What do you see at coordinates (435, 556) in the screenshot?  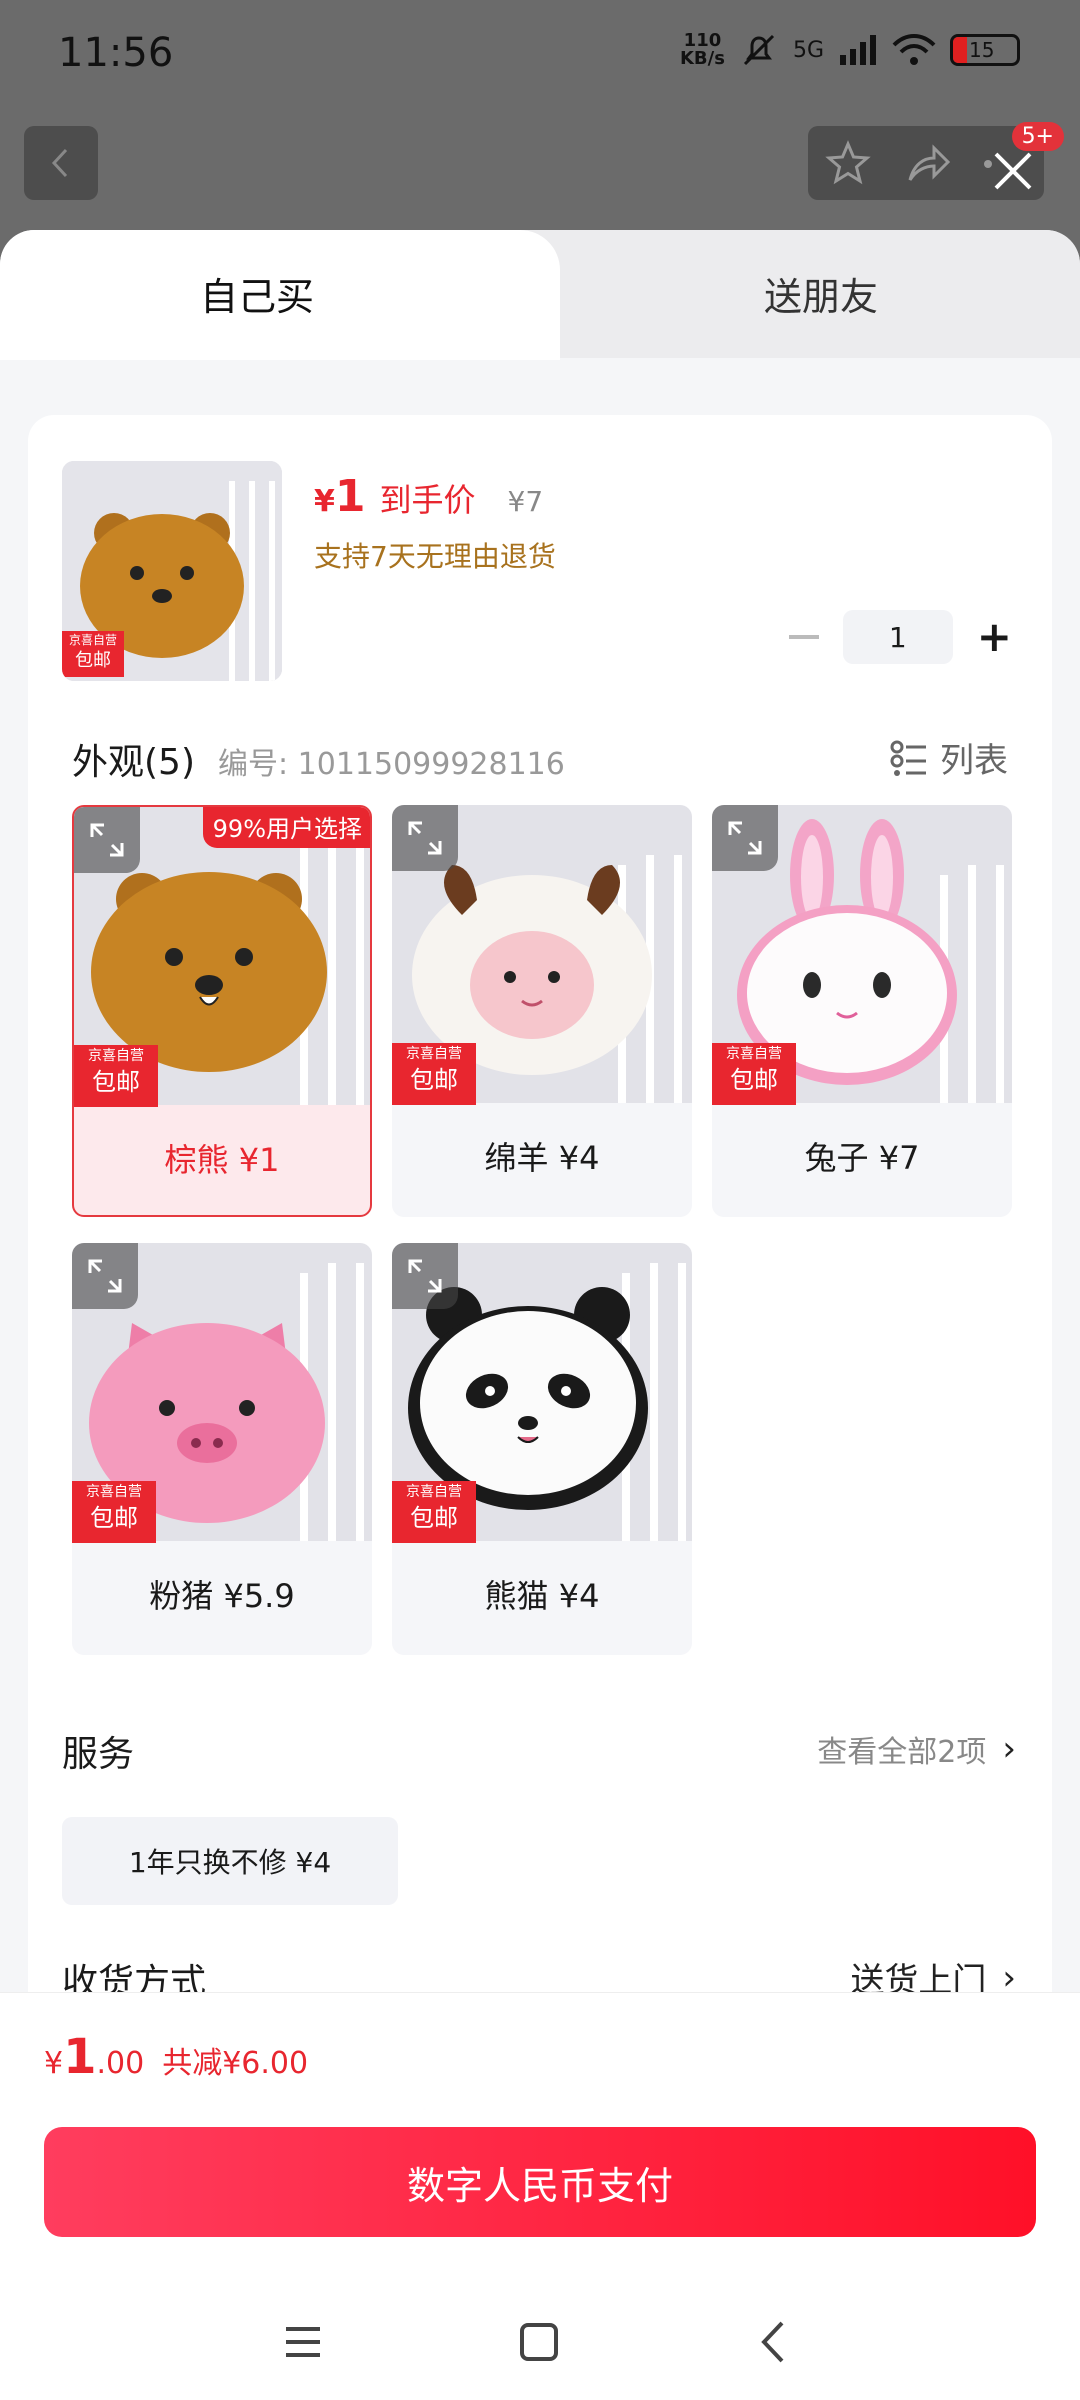 I see `return-policy: 支持7天无理由退货` at bounding box center [435, 556].